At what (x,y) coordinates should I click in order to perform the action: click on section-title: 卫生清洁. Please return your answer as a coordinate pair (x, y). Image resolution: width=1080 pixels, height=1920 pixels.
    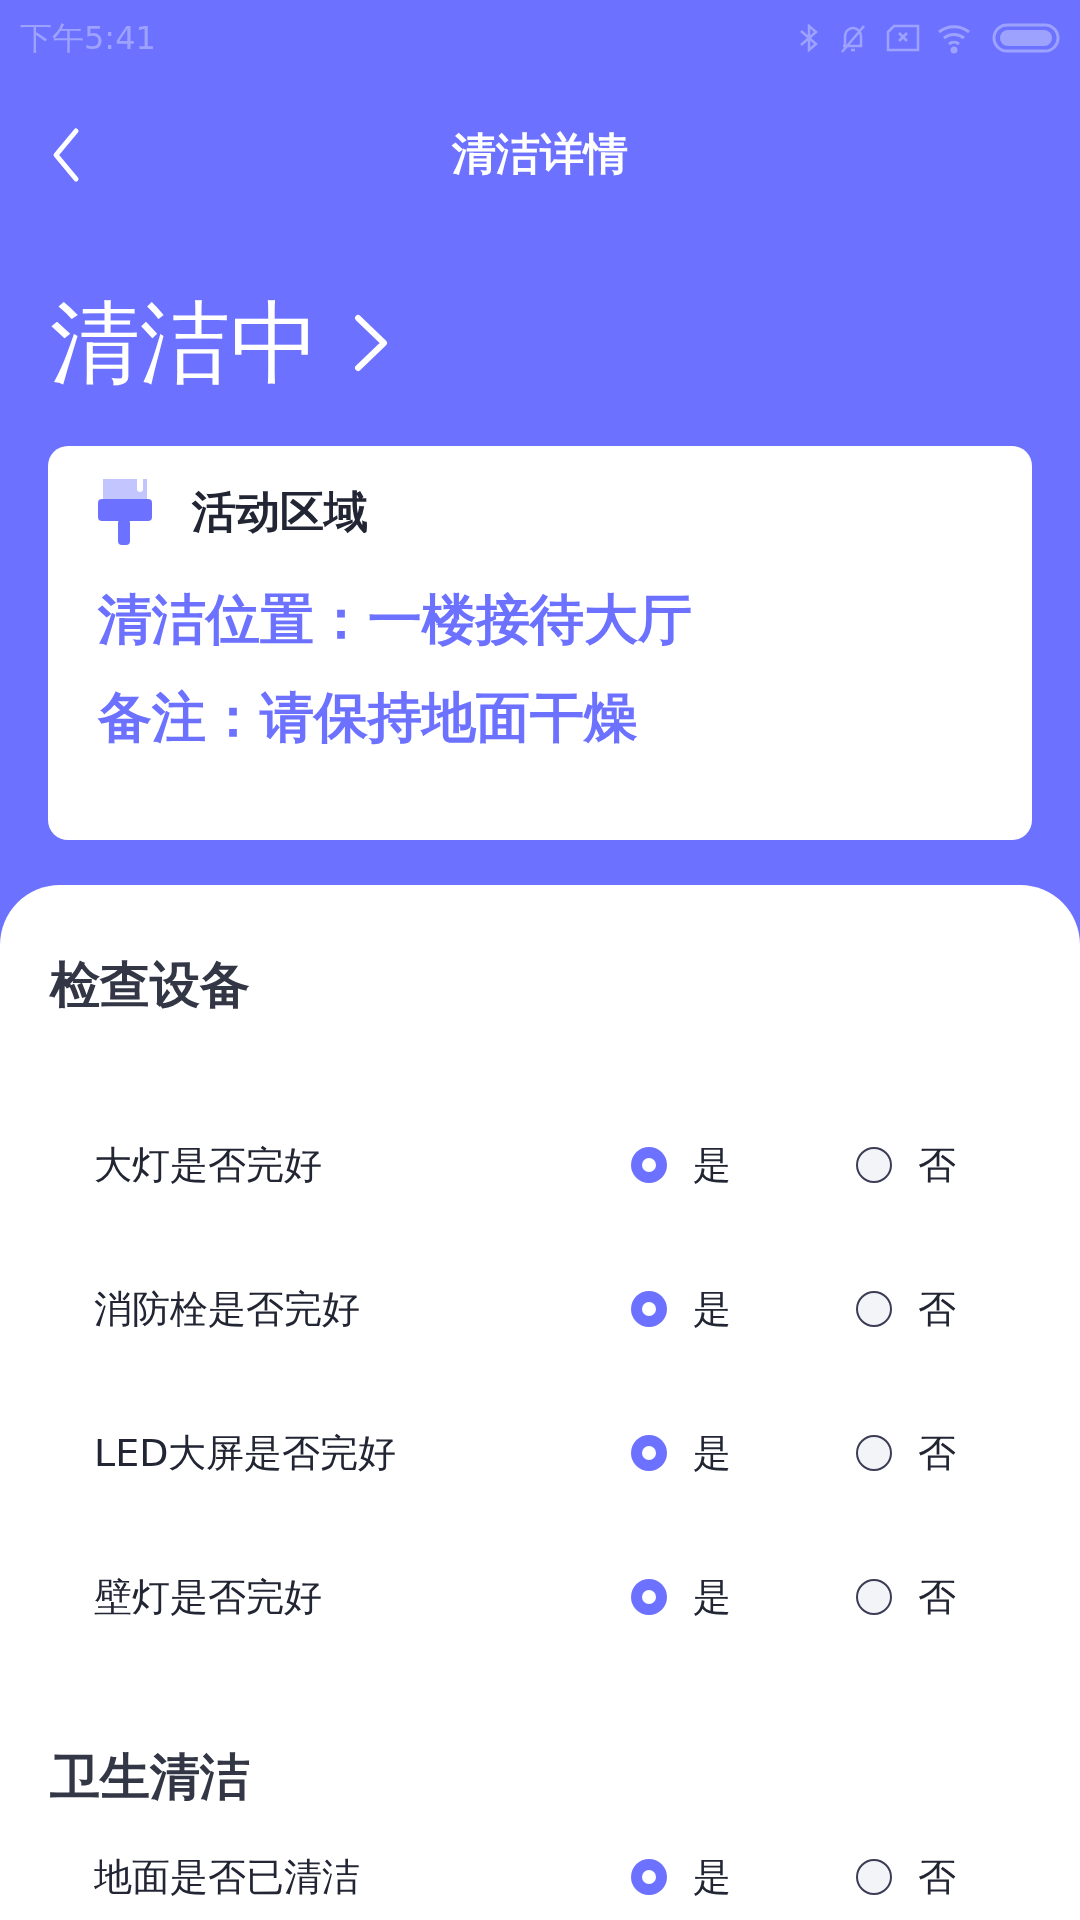
    Looking at the image, I should click on (150, 1777).